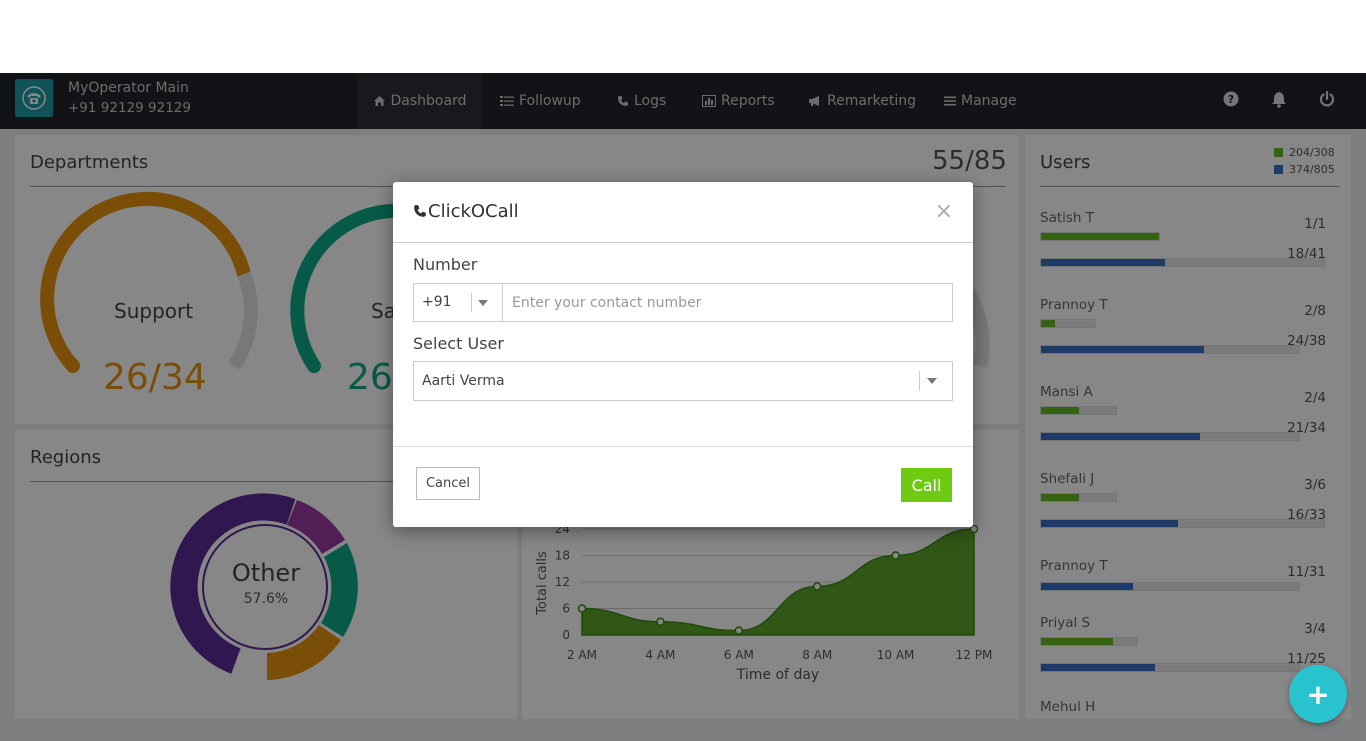  I want to click on number-label: Number, so click(445, 264).